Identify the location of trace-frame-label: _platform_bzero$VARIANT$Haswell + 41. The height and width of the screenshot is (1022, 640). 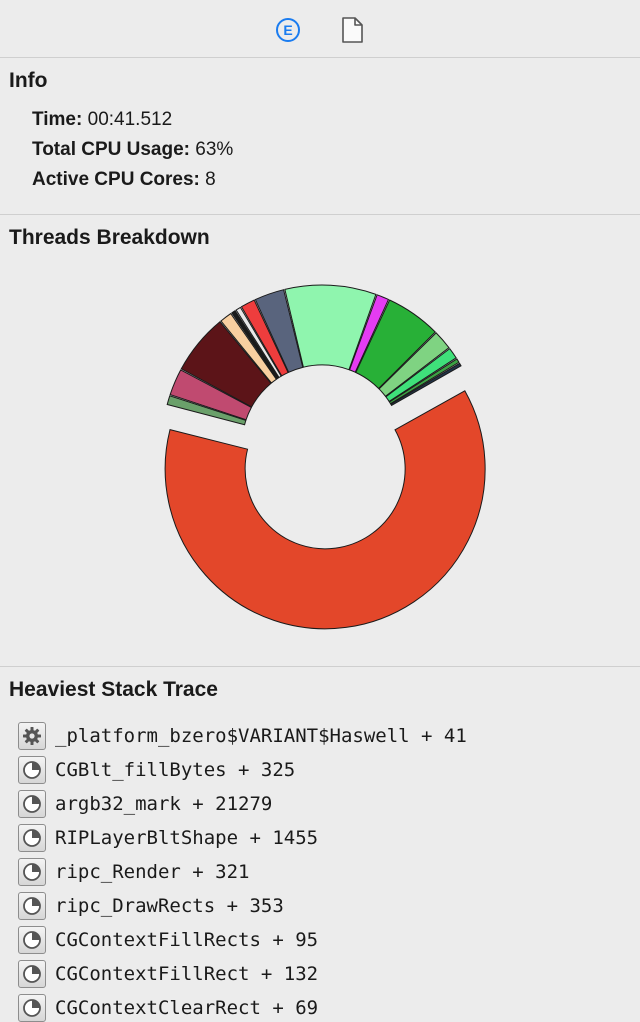
(261, 736).